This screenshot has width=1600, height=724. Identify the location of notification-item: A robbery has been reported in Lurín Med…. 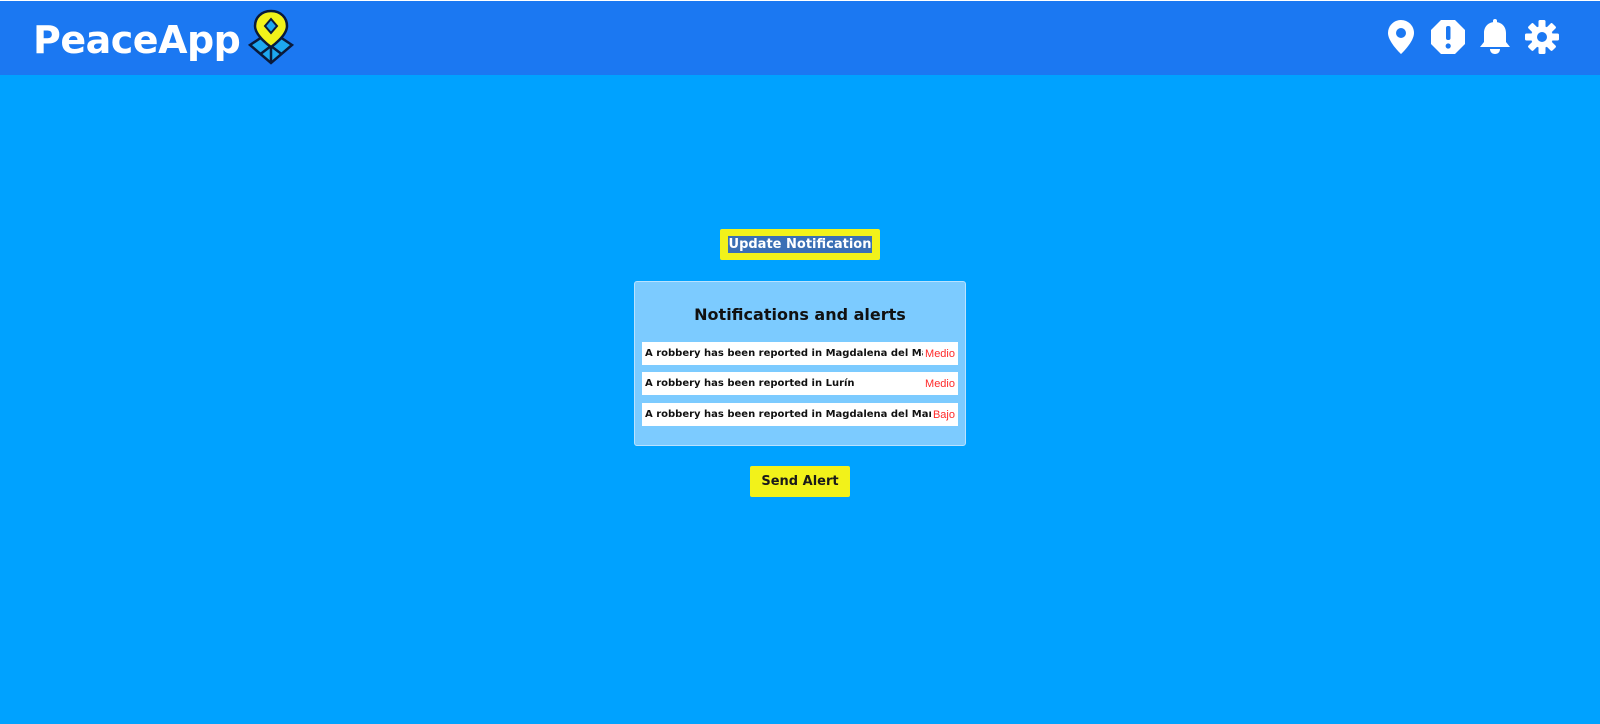
(800, 383).